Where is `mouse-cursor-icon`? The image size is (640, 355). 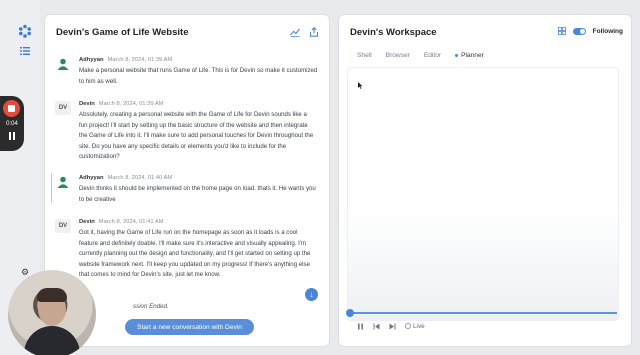
mouse-cursor-icon is located at coordinates (360, 85).